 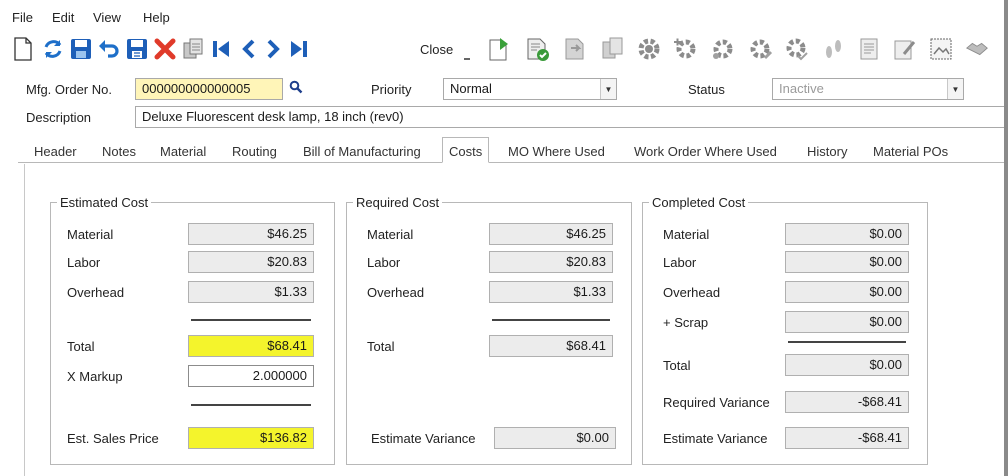 I want to click on req-overhead-value: $1.33, so click(x=551, y=292).